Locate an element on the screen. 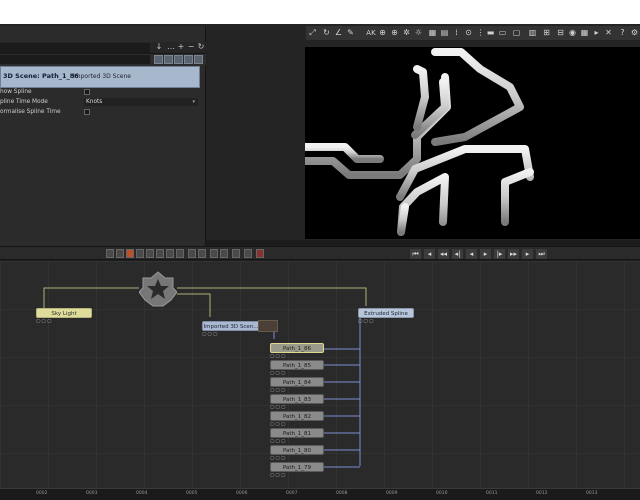 This screenshot has height=500, width=640. play-small-icon: ▸ is located at coordinates (596, 33).